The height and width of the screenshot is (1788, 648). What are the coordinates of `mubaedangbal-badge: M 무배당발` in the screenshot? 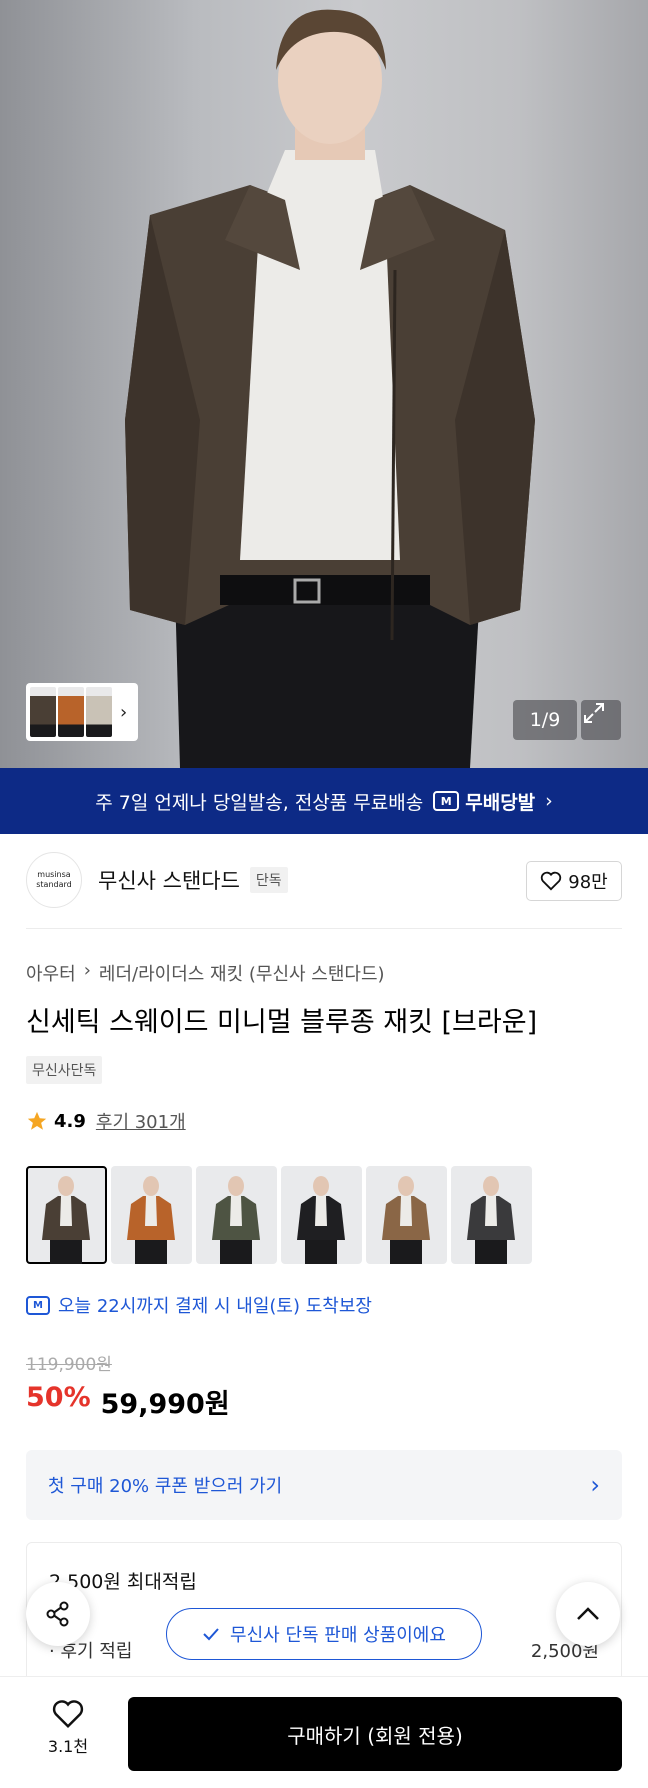 It's located at (484, 801).